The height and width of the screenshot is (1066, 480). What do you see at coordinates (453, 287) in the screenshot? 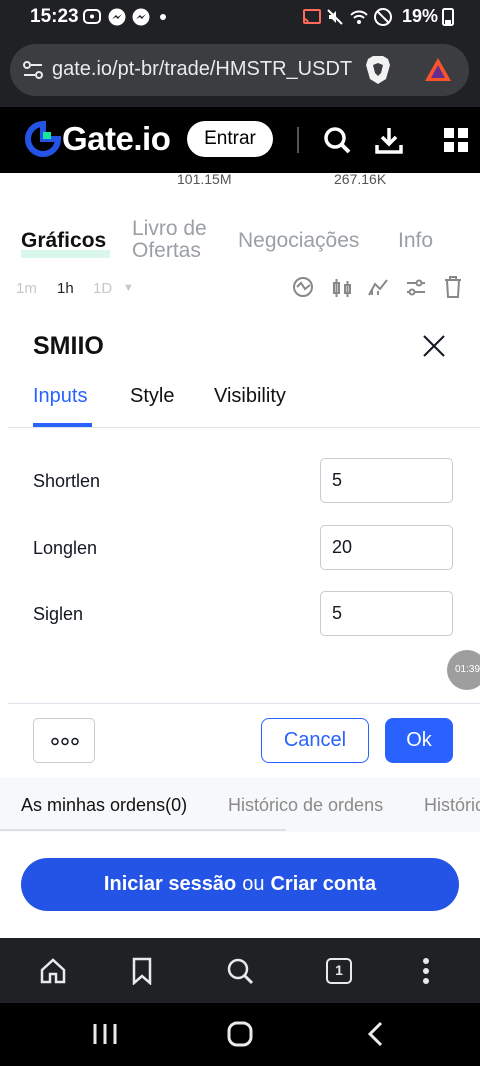
I see `trash-icon` at bounding box center [453, 287].